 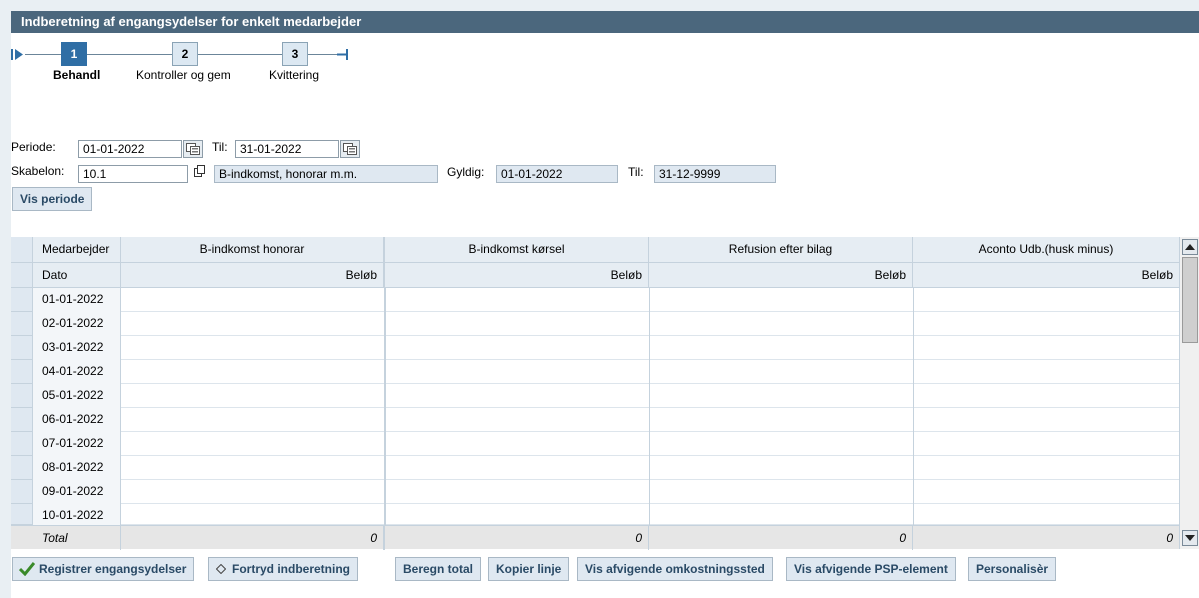 I want to click on col-subheader-belob-2: Beløb, so click(x=517, y=275).